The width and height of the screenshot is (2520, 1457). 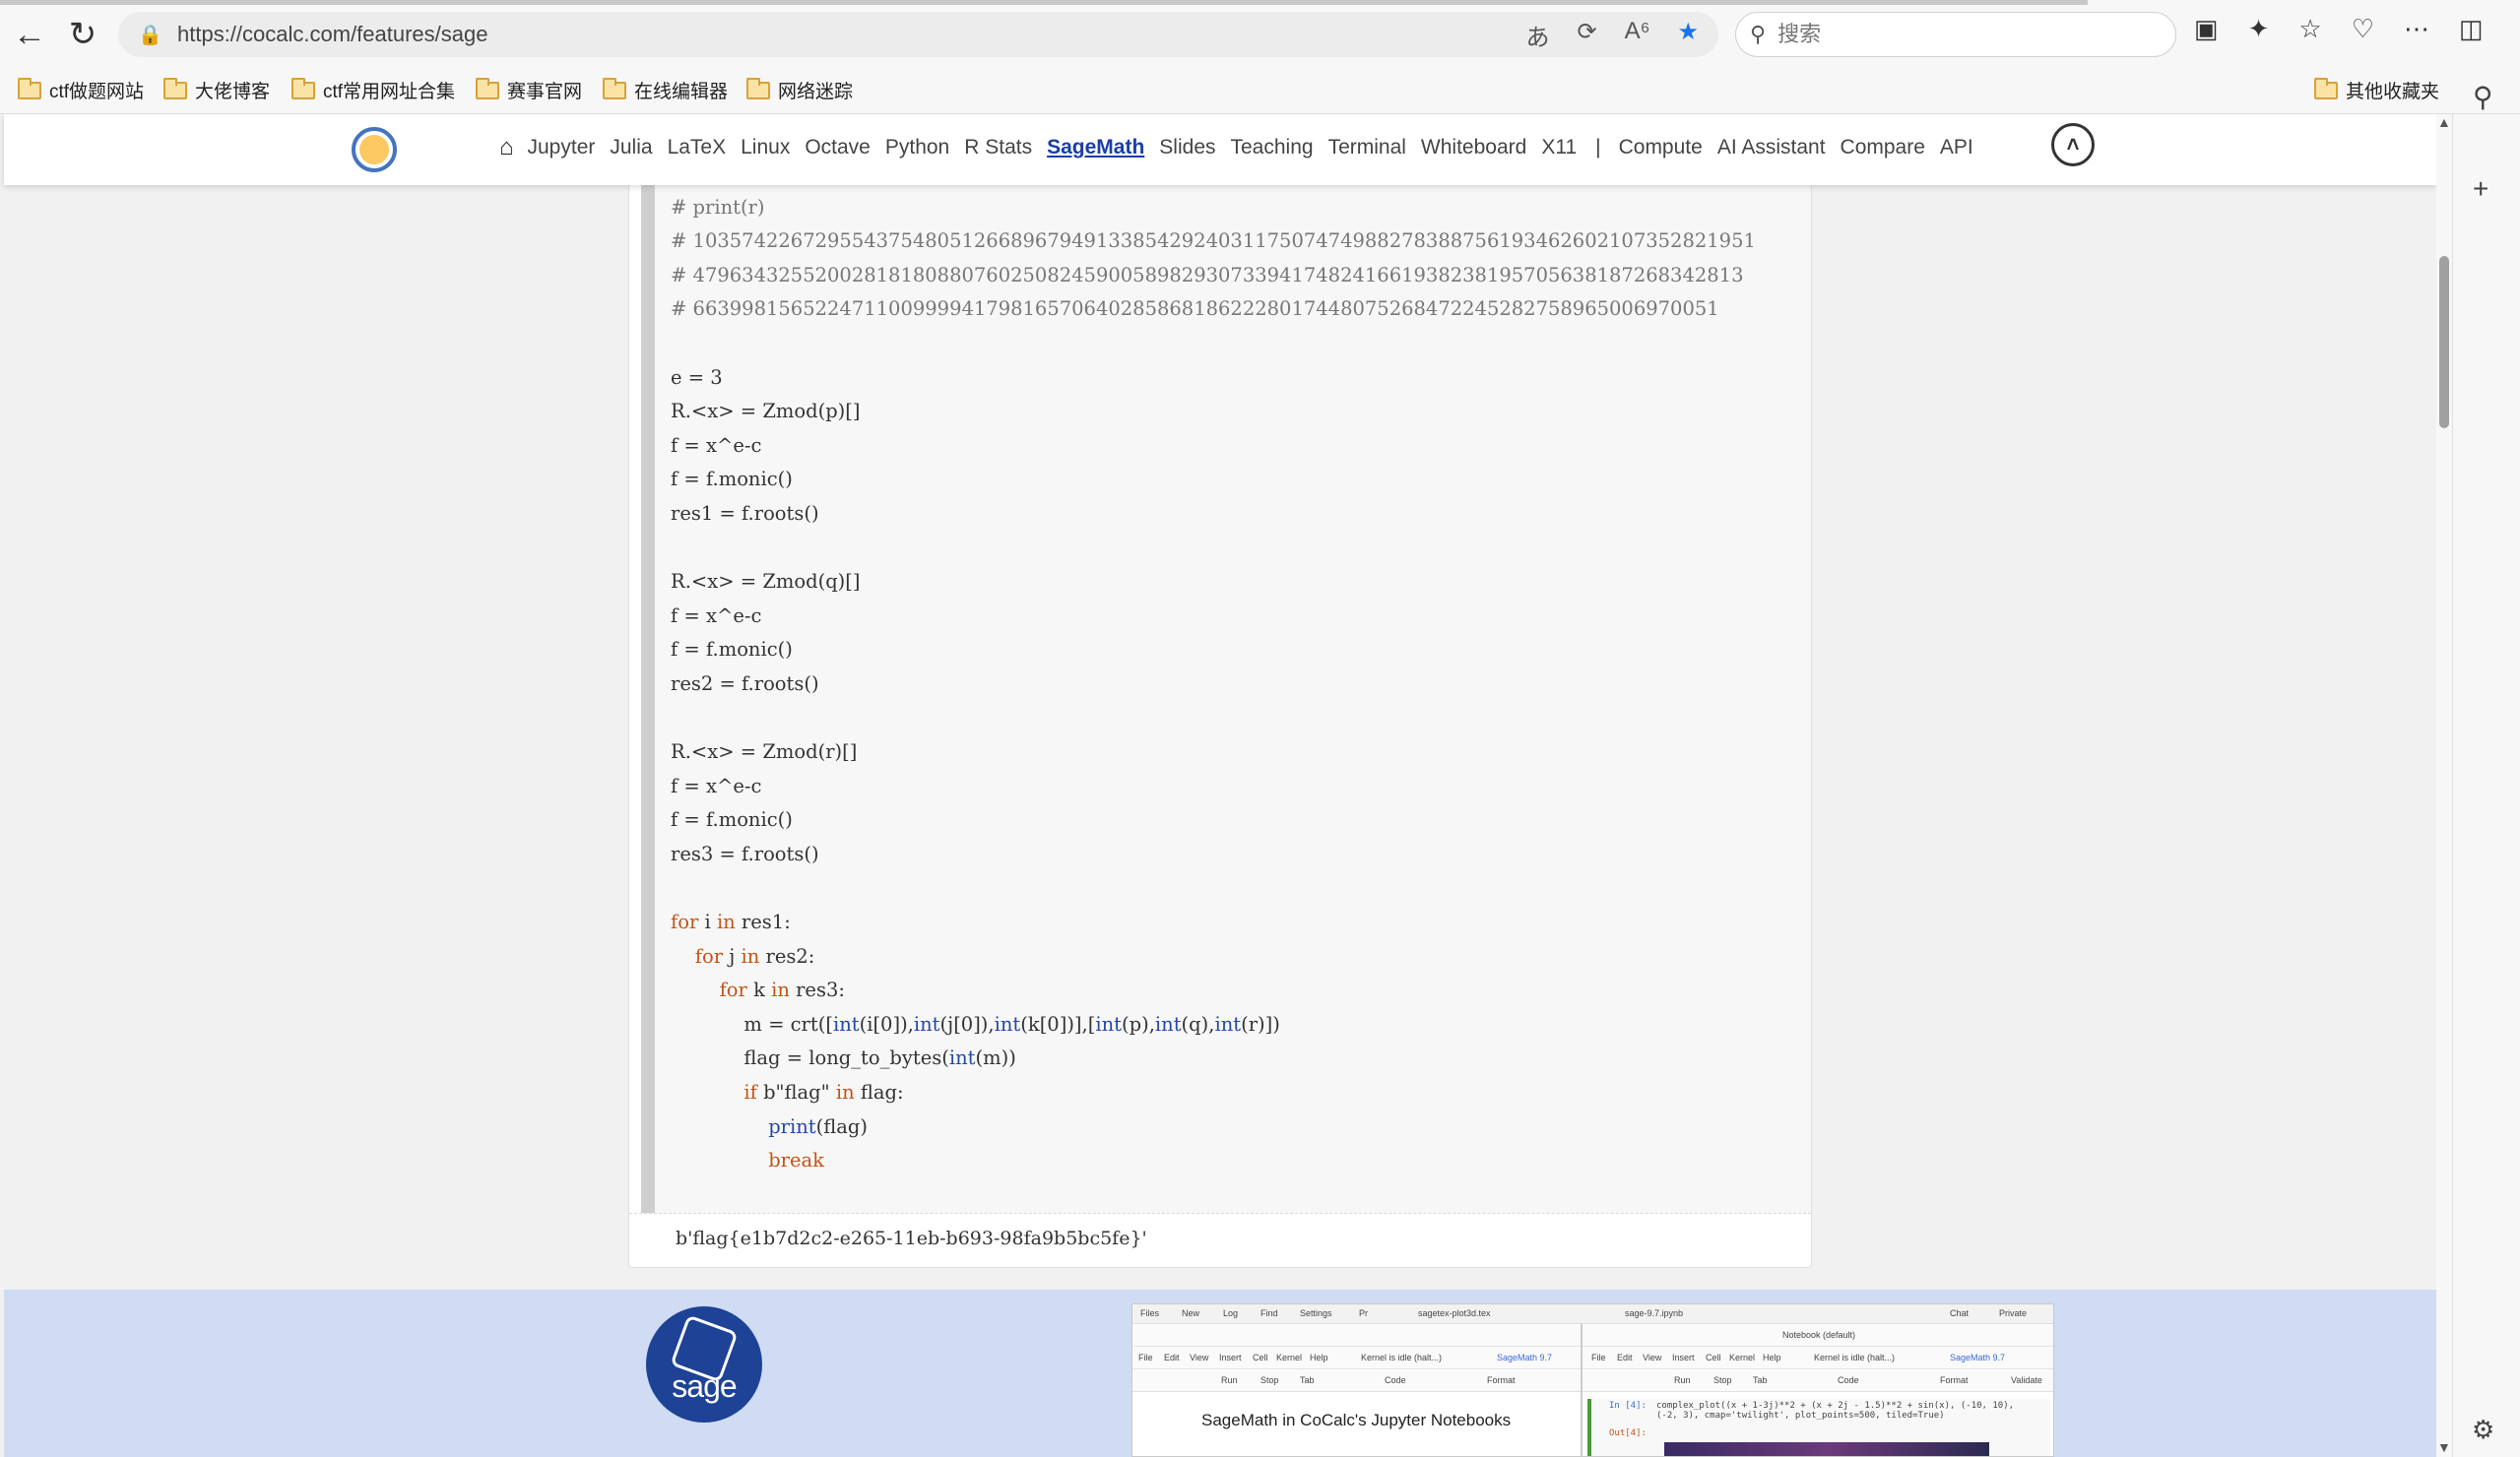 I want to click on add-icon: +, so click(x=2480, y=189).